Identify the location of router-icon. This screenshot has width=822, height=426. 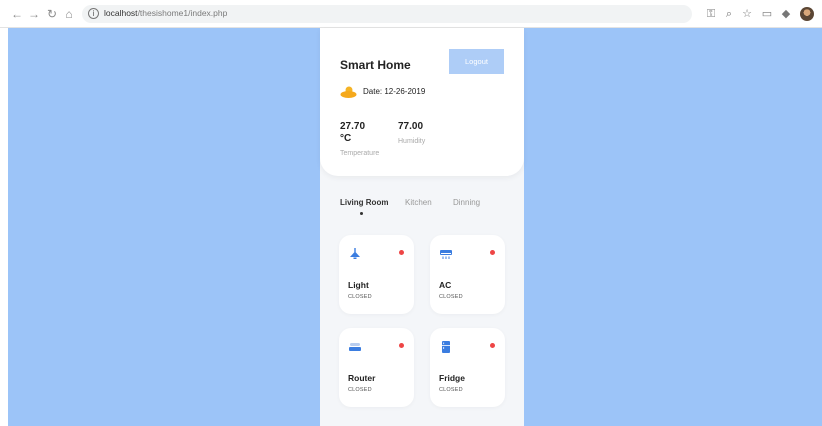
(355, 347).